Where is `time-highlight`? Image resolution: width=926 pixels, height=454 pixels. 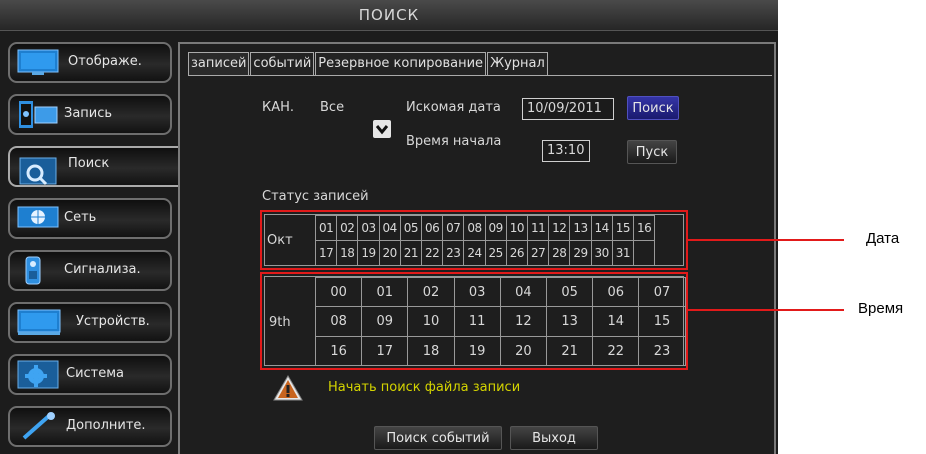 time-highlight is located at coordinates (474, 321).